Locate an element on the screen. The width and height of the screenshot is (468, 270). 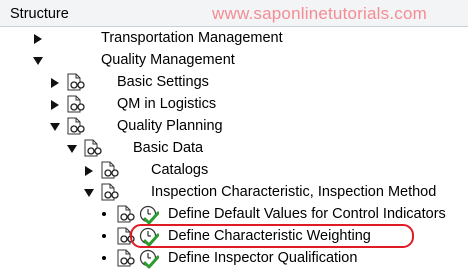
tree-node-label: Transportation Management is located at coordinates (192, 38).